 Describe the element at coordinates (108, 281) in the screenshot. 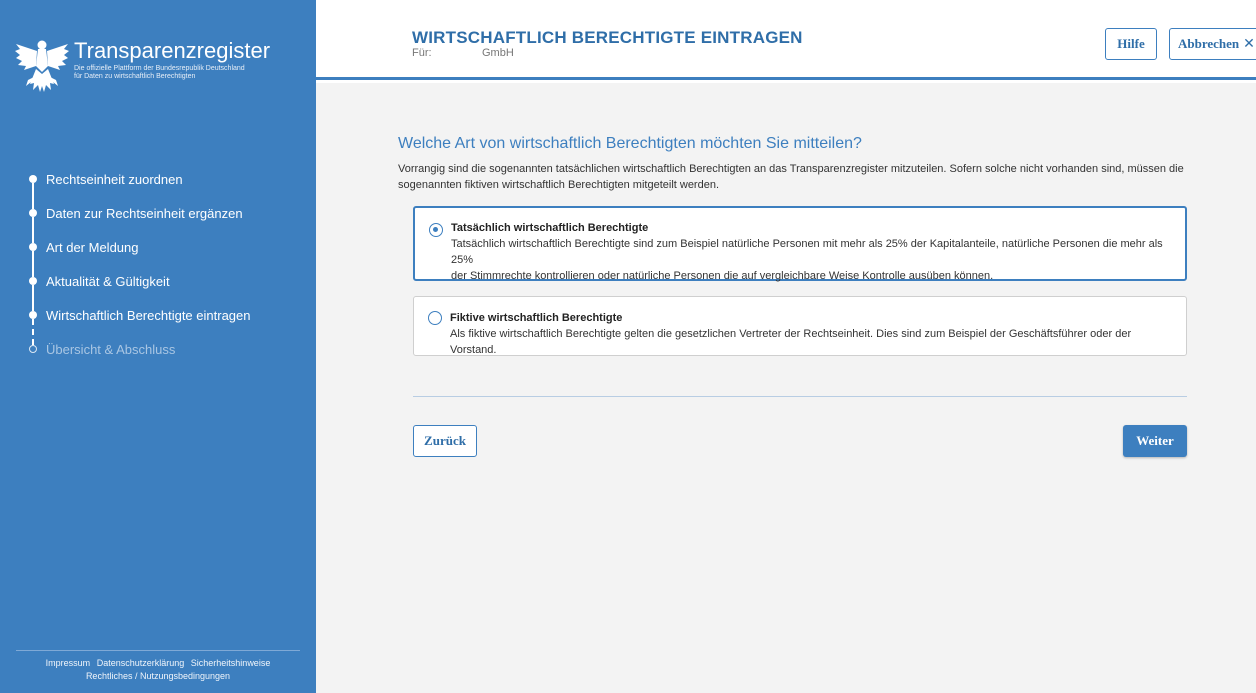

I see `step-label: Aktualität & Gültigkeit` at that location.